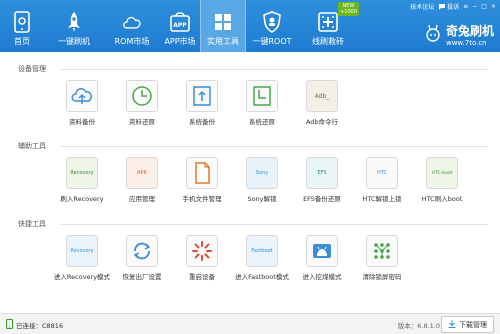  Describe the element at coordinates (142, 251) in the screenshot. I see `factory-reset-icon` at that location.